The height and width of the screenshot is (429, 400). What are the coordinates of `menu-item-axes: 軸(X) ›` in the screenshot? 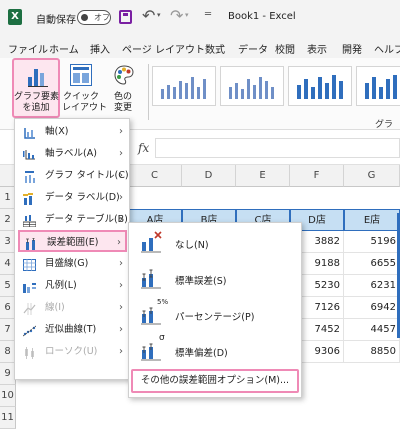 It's located at (72, 132).